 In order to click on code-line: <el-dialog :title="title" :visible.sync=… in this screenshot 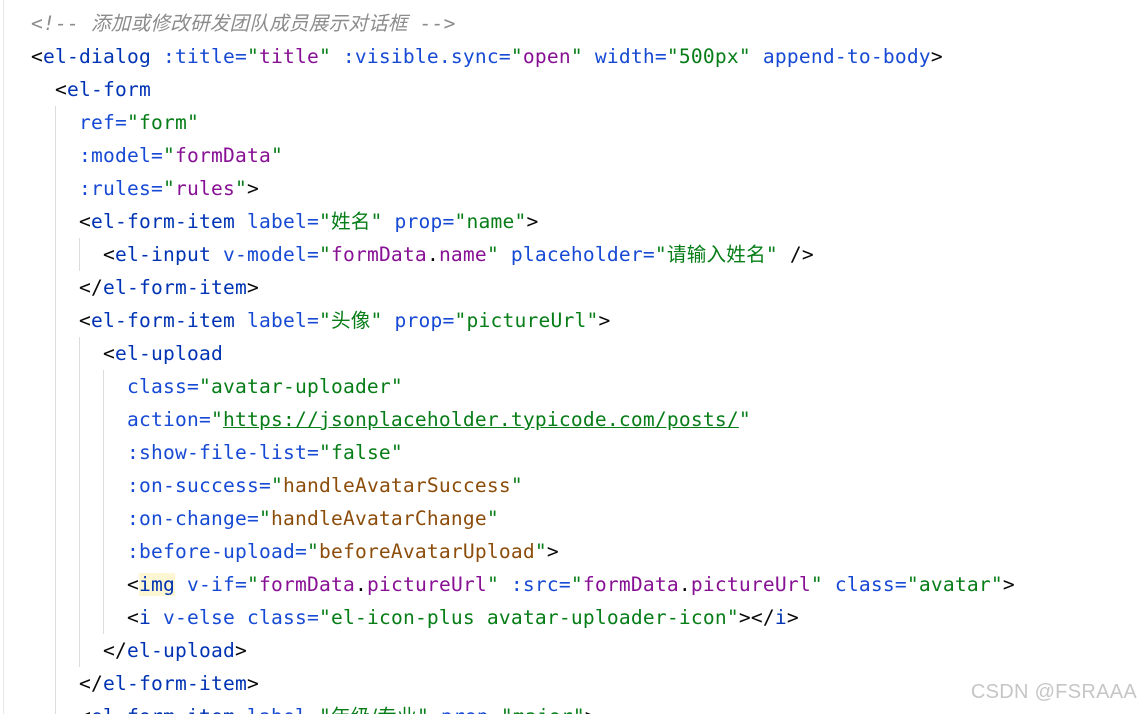, I will do `click(471, 56)`.